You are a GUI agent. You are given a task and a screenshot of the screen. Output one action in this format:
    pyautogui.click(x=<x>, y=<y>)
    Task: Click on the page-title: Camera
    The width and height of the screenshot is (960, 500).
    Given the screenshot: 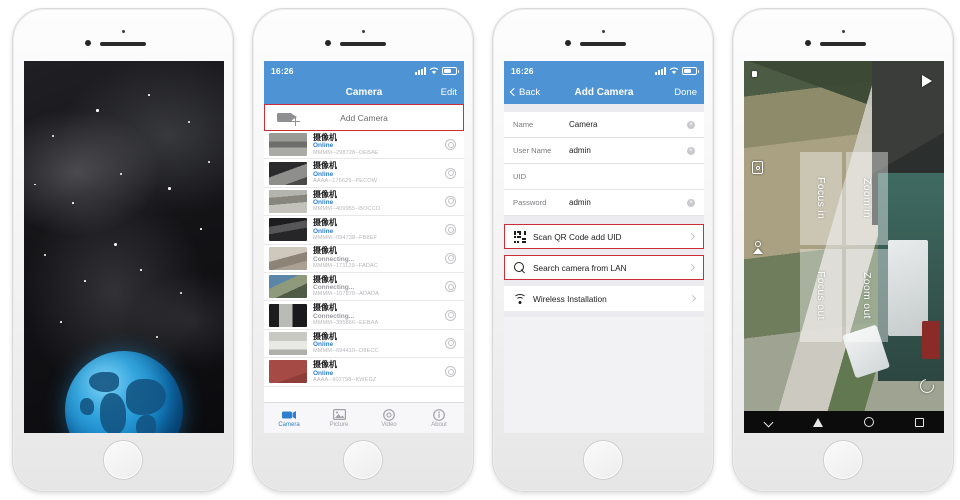 What is the action you would take?
    pyautogui.click(x=364, y=92)
    